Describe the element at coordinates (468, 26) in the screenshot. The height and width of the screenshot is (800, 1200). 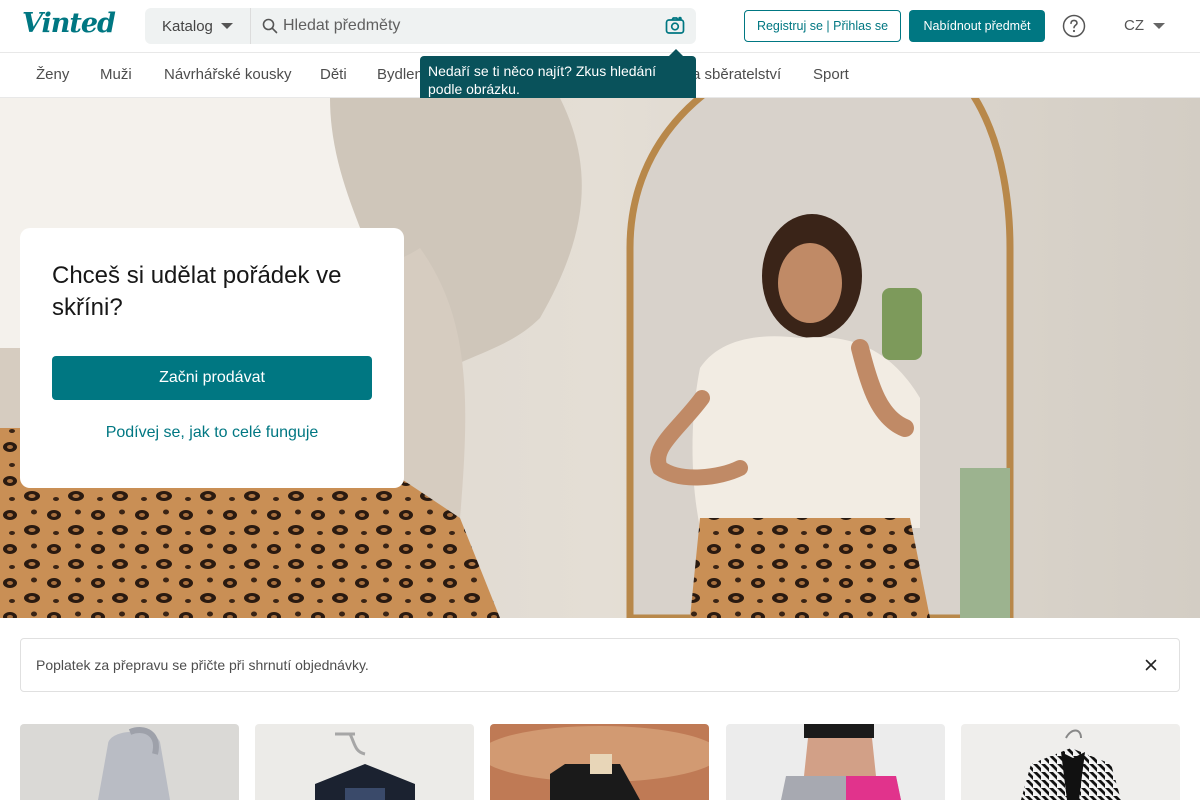
I see `search-input` at that location.